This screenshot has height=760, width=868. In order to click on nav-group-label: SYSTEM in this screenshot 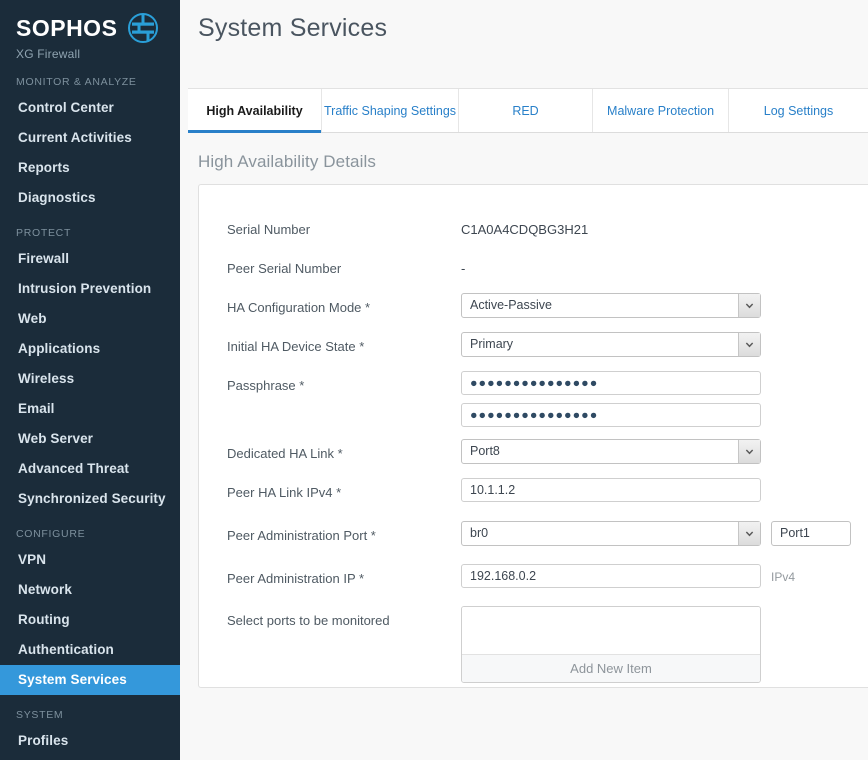, I will do `click(40, 715)`.